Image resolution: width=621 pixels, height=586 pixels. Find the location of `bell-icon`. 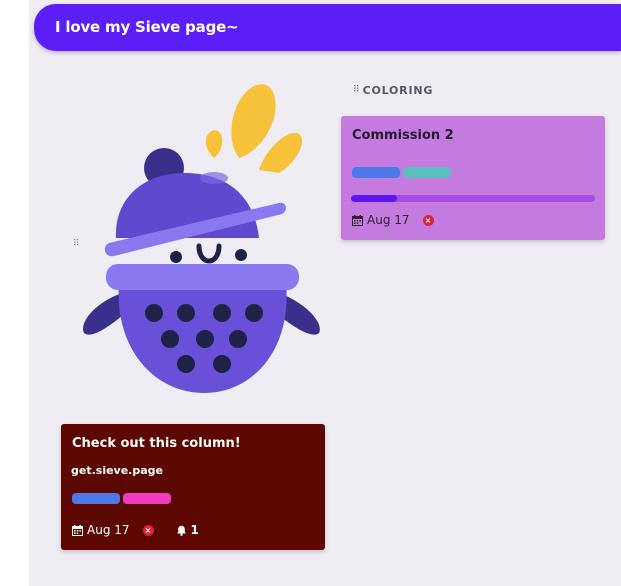

bell-icon is located at coordinates (181, 530).